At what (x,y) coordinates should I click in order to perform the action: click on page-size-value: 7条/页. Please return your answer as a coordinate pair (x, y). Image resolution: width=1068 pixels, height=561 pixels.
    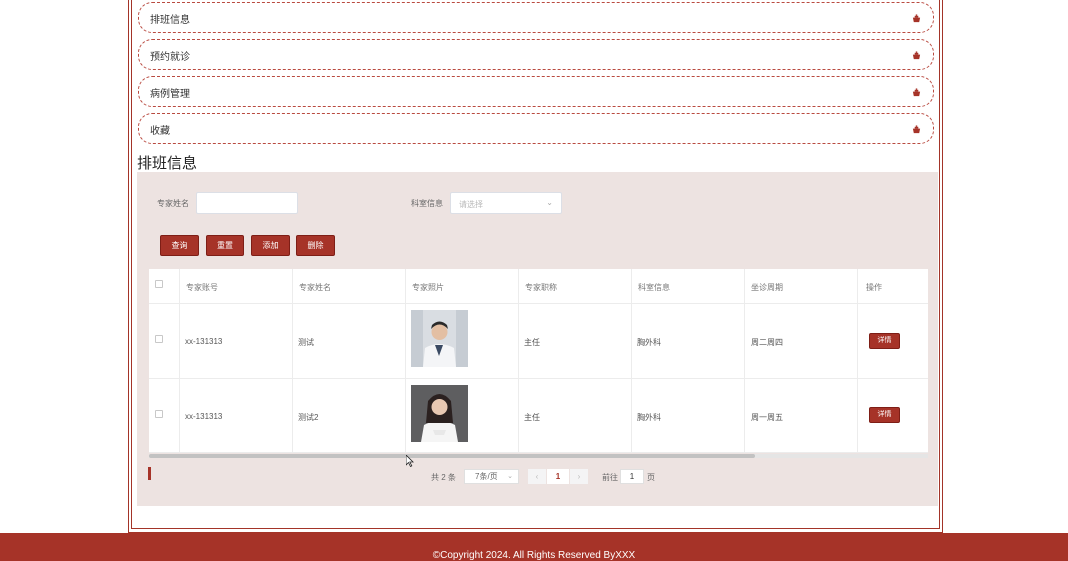
    Looking at the image, I should click on (486, 476).